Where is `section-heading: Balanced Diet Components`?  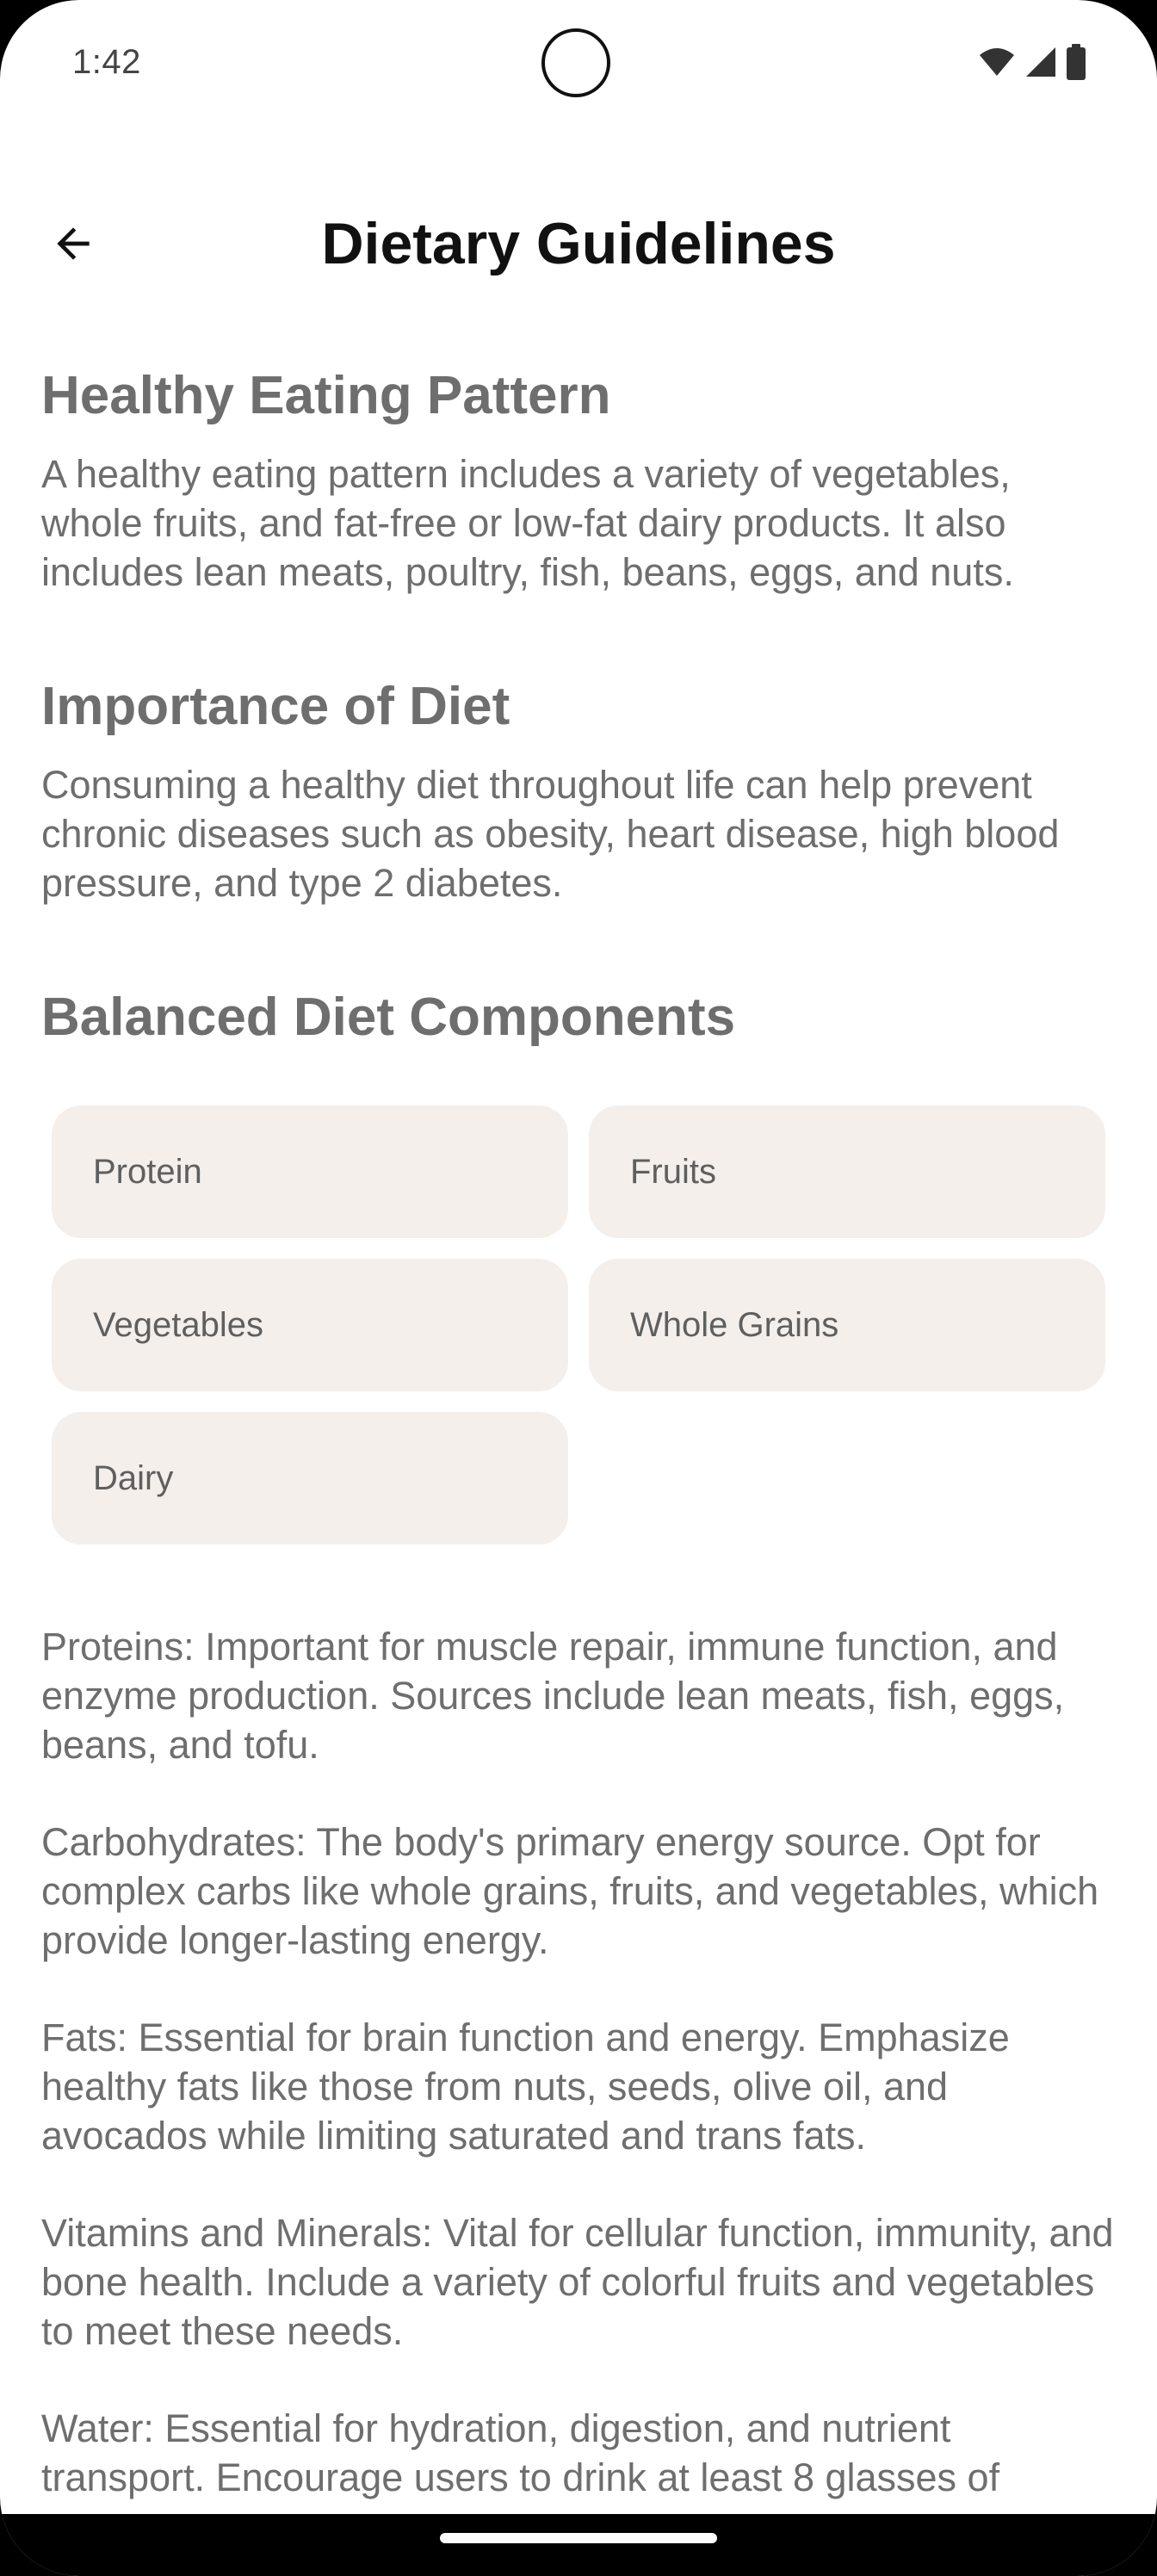
section-heading: Balanced Diet Components is located at coordinates (388, 1018).